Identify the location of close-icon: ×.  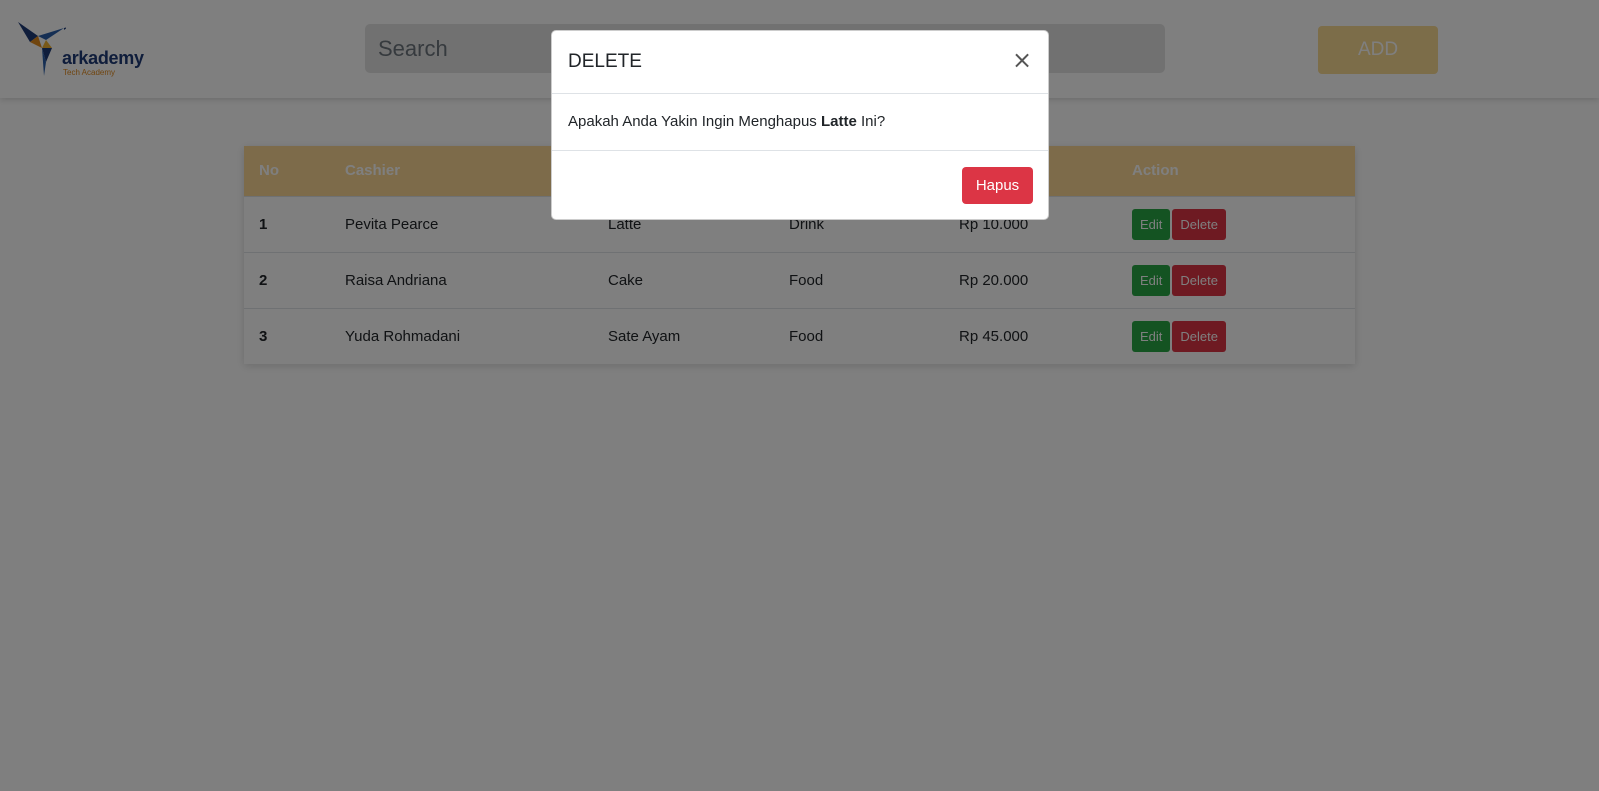
(1022, 60).